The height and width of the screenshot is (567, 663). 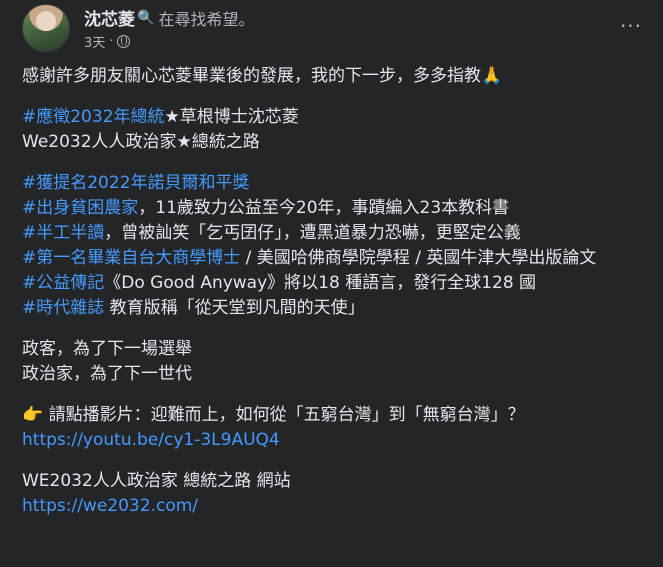 I want to click on hashtag-link: #第一名畢業自台大商學博士, so click(x=131, y=258).